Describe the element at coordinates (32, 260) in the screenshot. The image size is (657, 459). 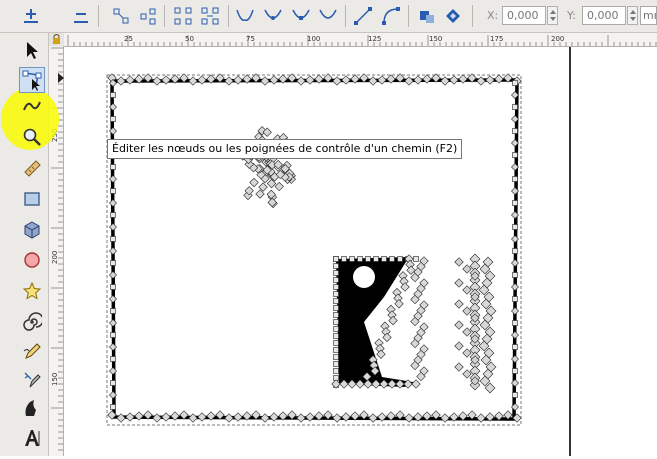
I see `ellipse-tool` at that location.